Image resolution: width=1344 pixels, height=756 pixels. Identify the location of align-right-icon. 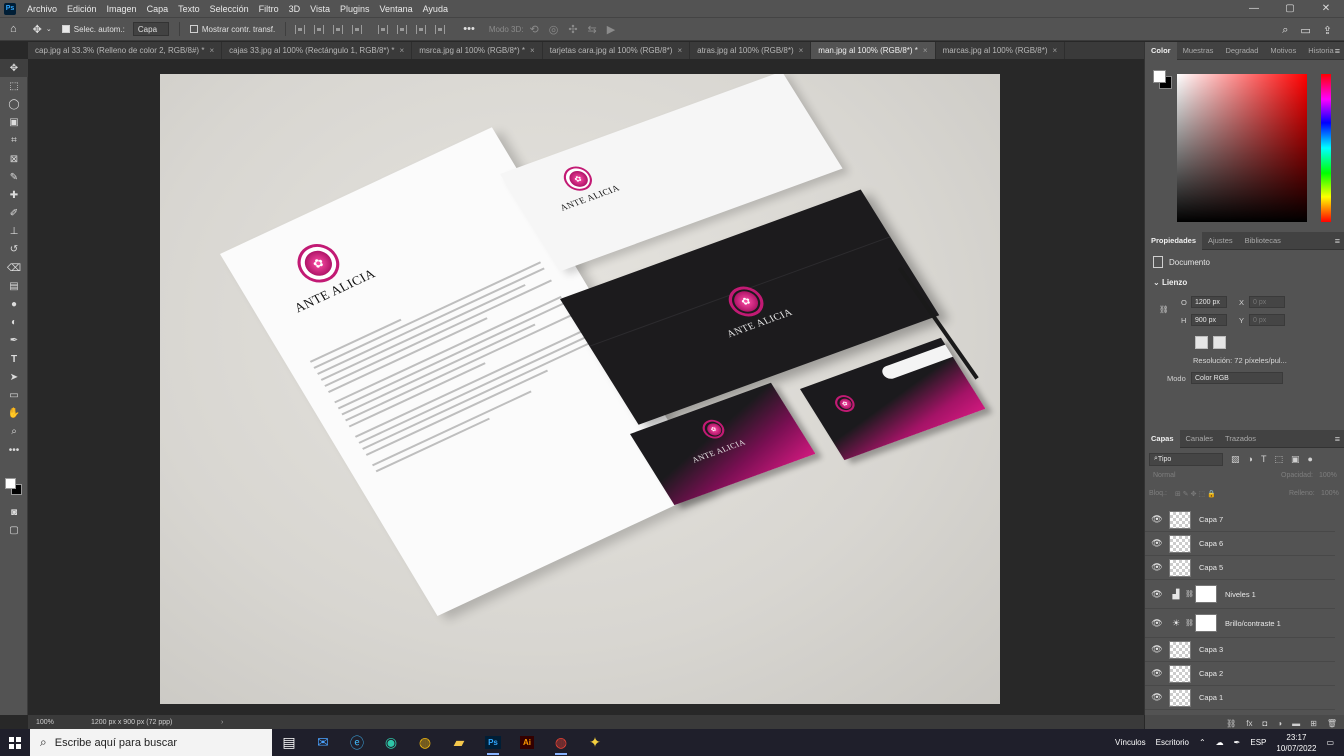
(338, 29).